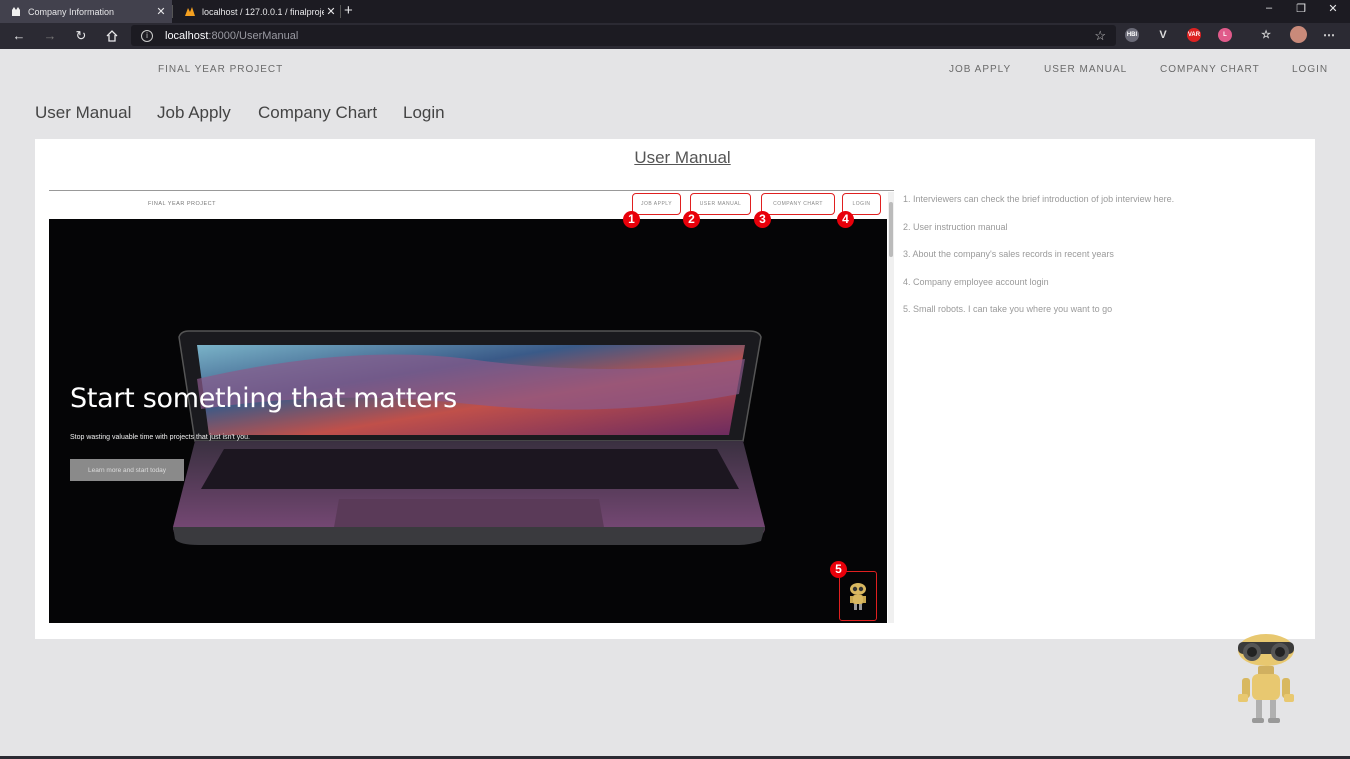 Image resolution: width=1350 pixels, height=759 pixels. I want to click on nav-job-apply: JOB APPLY, so click(980, 69).